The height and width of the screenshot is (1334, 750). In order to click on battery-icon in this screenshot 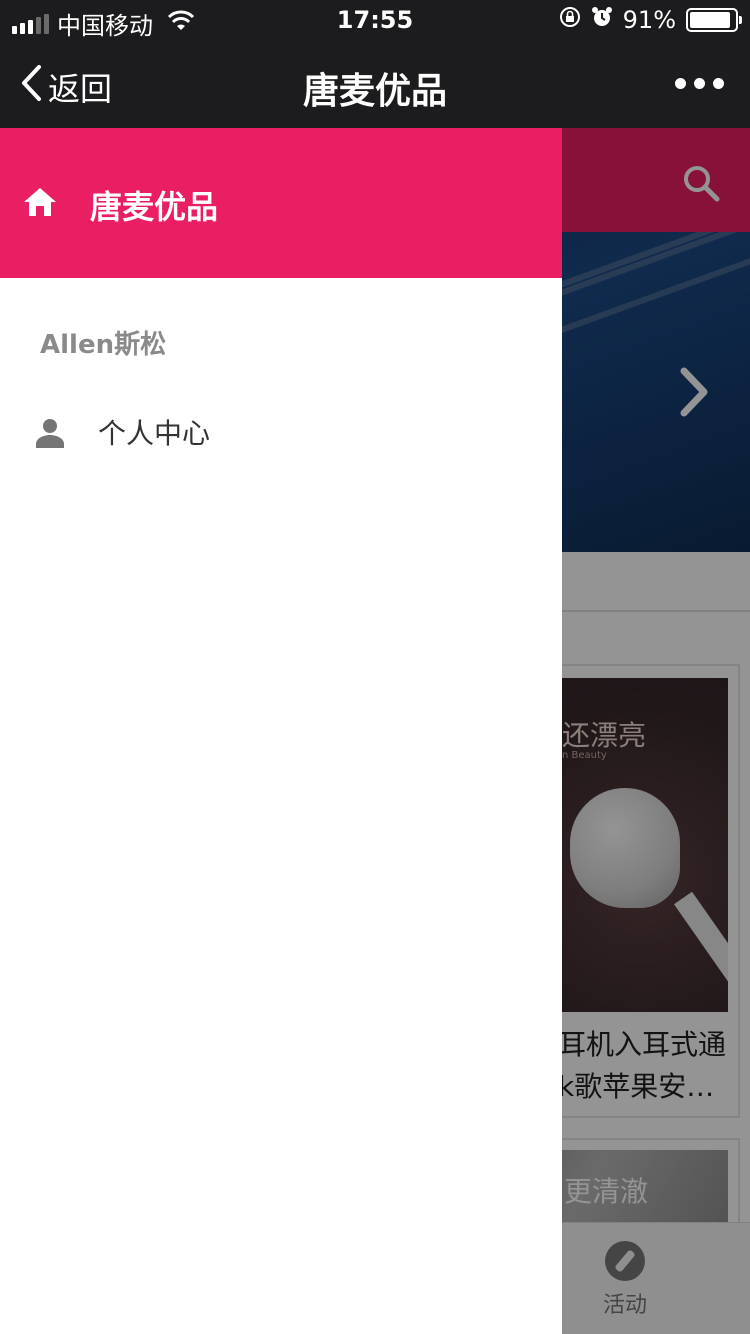, I will do `click(714, 20)`.